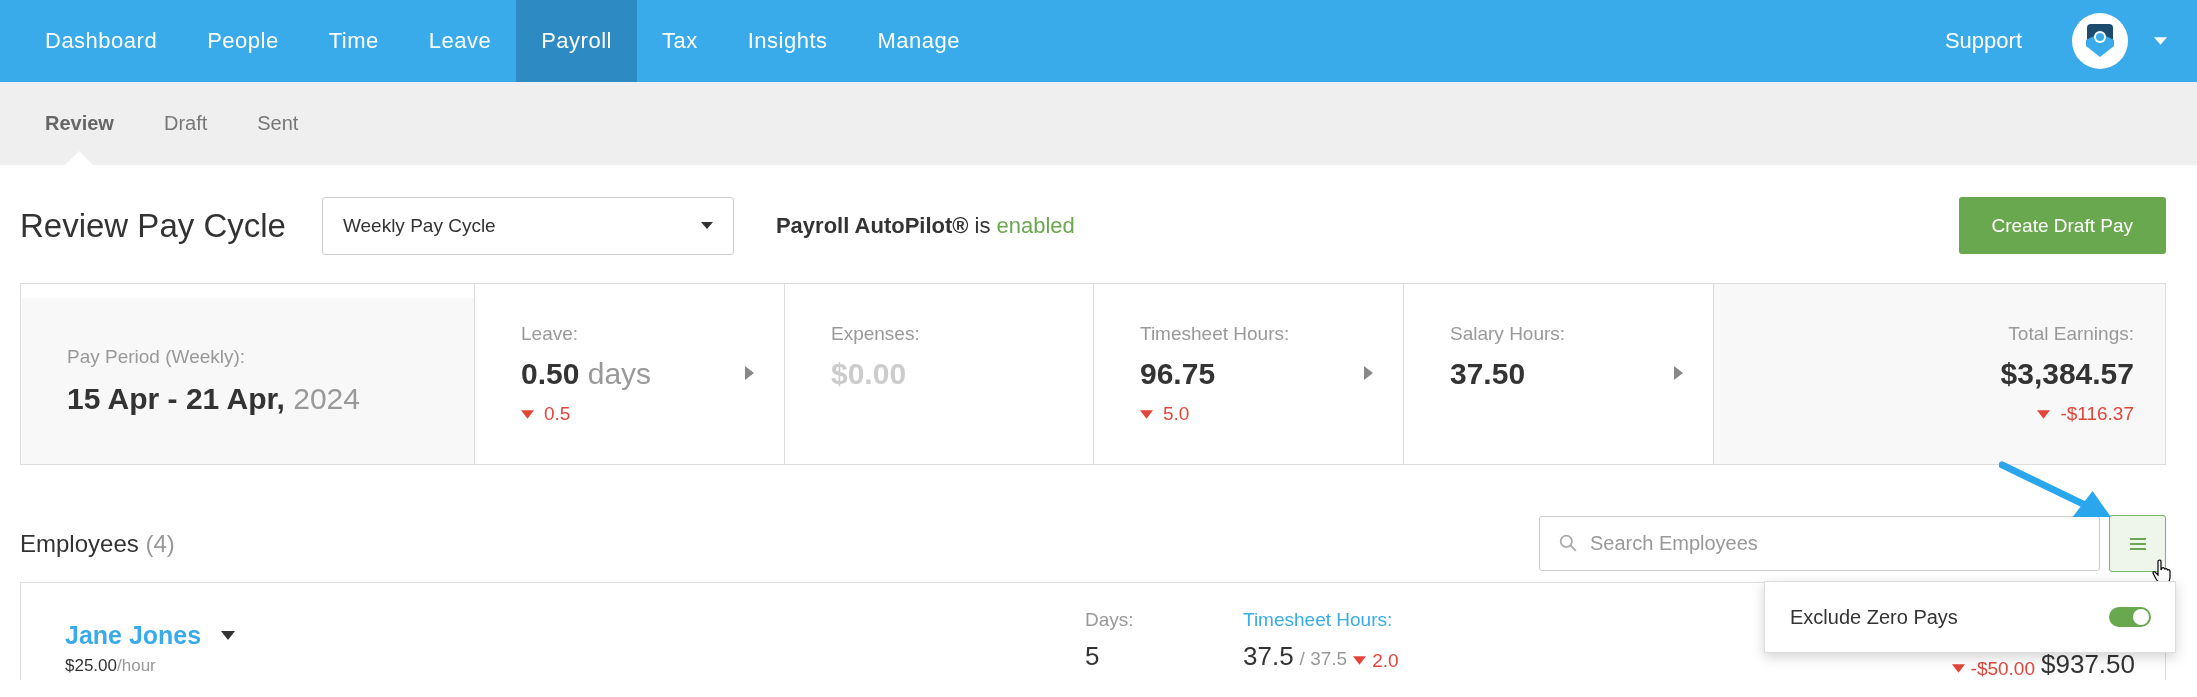  Describe the element at coordinates (1874, 617) in the screenshot. I see `menu-option-label: Exclude Zero Pays` at that location.